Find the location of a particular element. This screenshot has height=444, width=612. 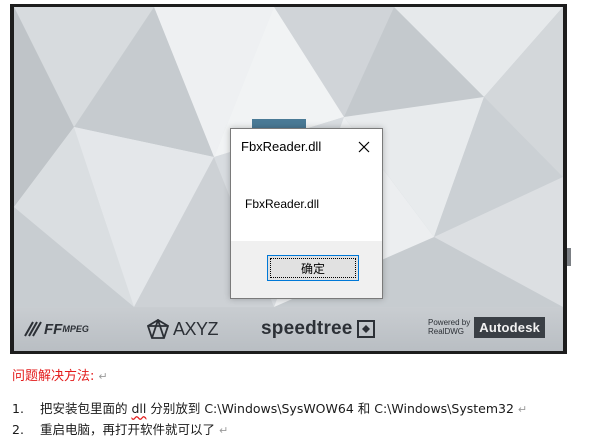

dialog-message: FbxReader.dll is located at coordinates (282, 204).